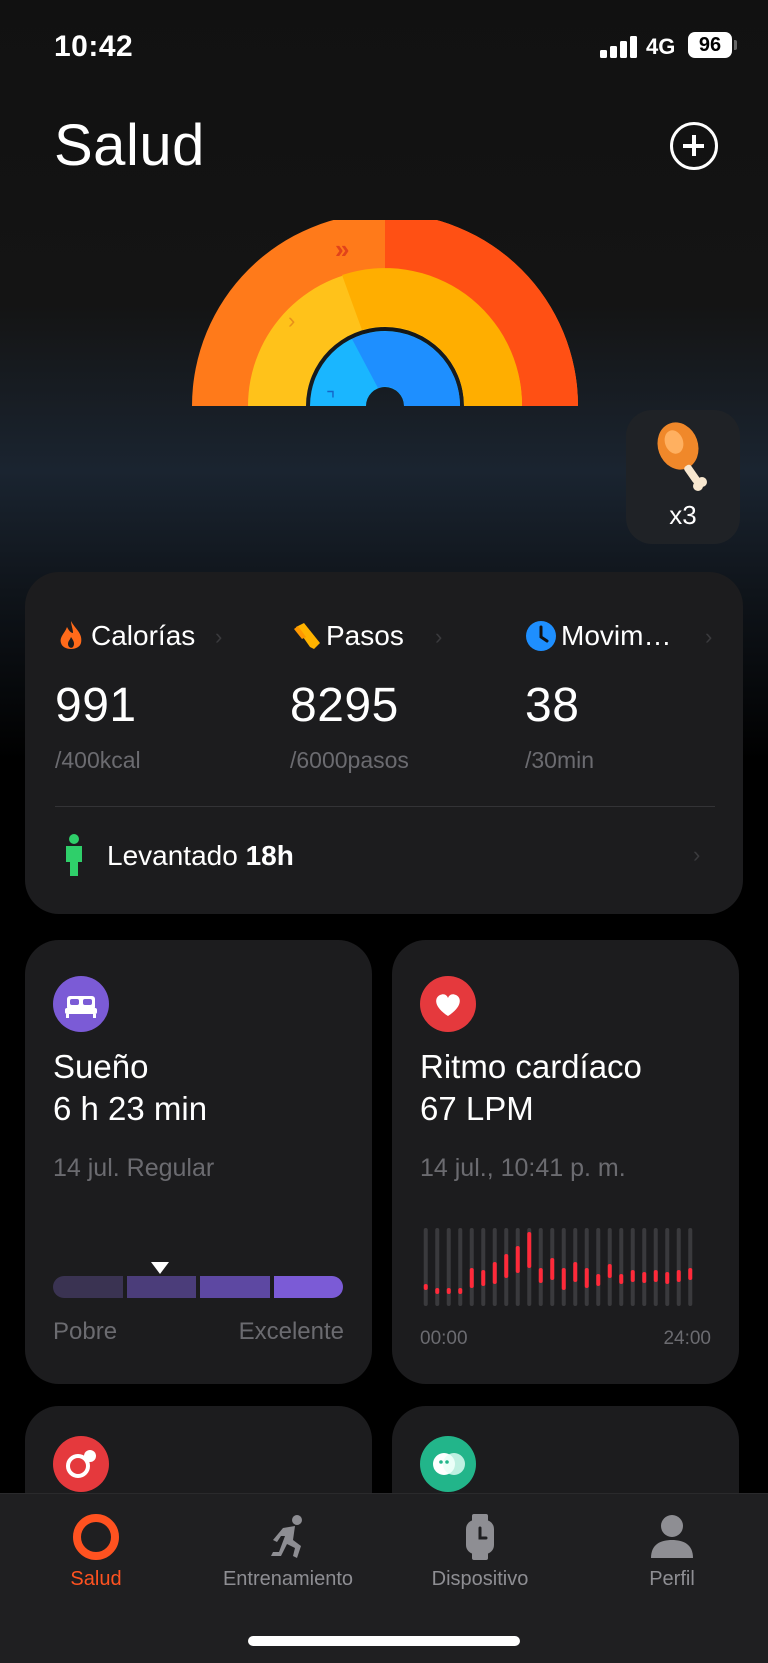  I want to click on stand-hours: Levantado 18h, so click(200, 856).